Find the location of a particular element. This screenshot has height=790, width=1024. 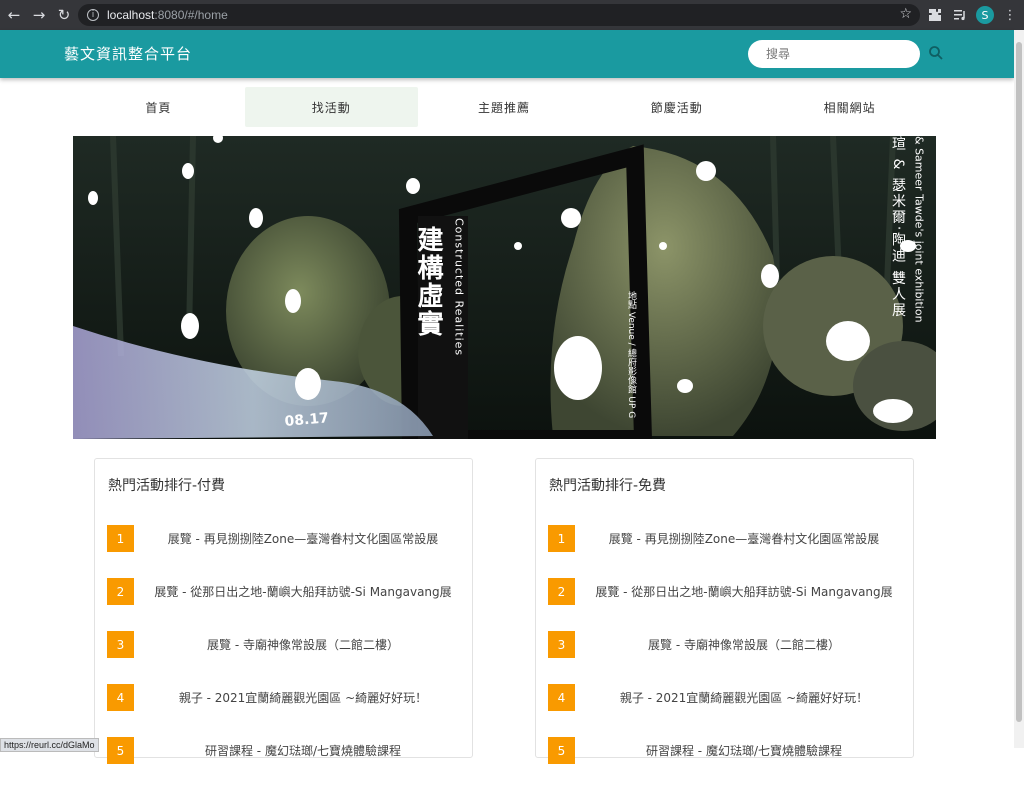

main-nav: 首頁 找活動 主題推薦 節慶活動 相關網站 is located at coordinates (504, 107).